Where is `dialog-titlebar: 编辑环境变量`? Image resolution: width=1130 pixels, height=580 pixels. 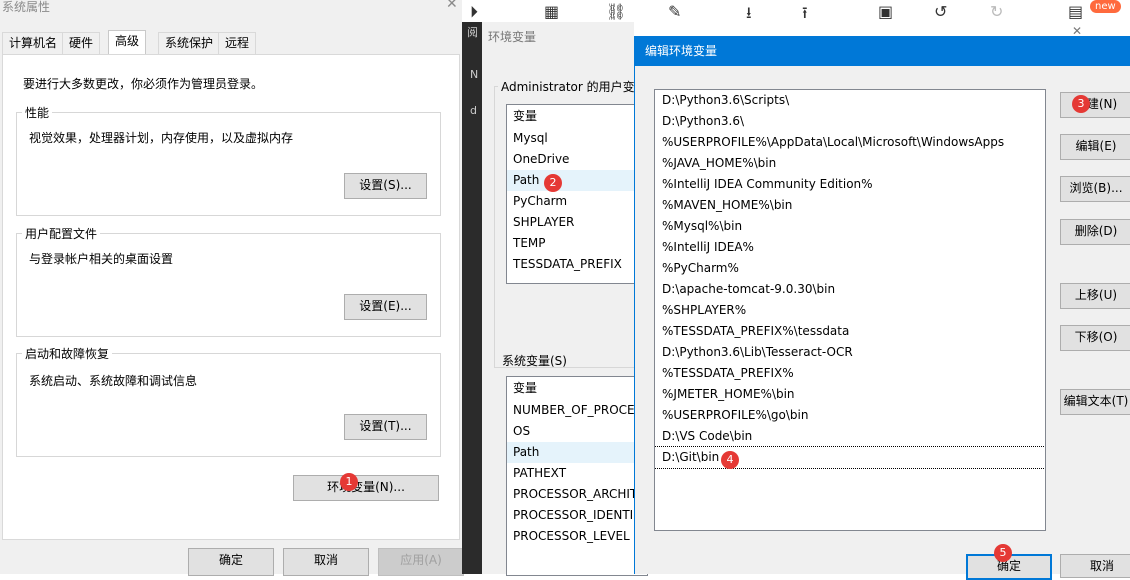 dialog-titlebar: 编辑环境变量 is located at coordinates (882, 51).